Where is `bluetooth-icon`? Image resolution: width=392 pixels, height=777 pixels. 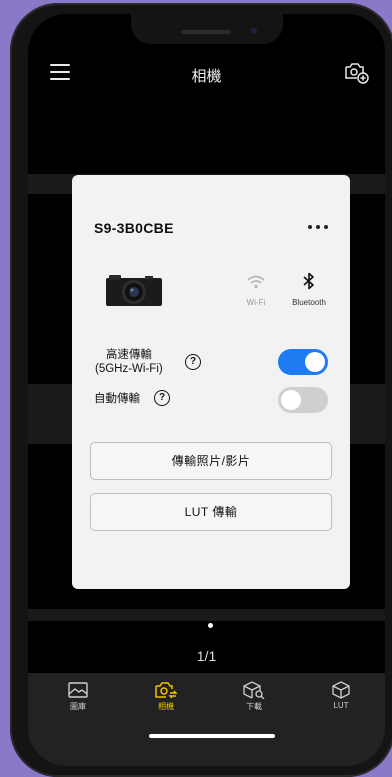 bluetooth-icon is located at coordinates (308, 281).